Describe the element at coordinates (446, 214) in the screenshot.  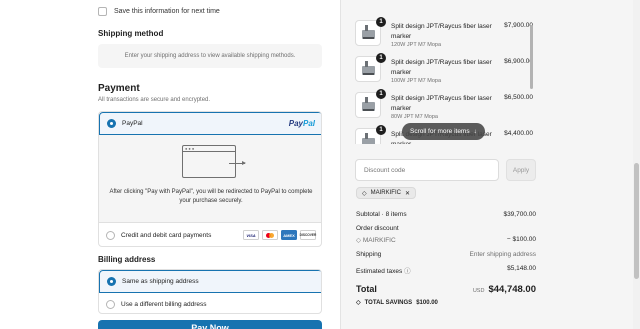
I see `subtotal-row: Subtotal · 8 items $39,700.00` at that location.